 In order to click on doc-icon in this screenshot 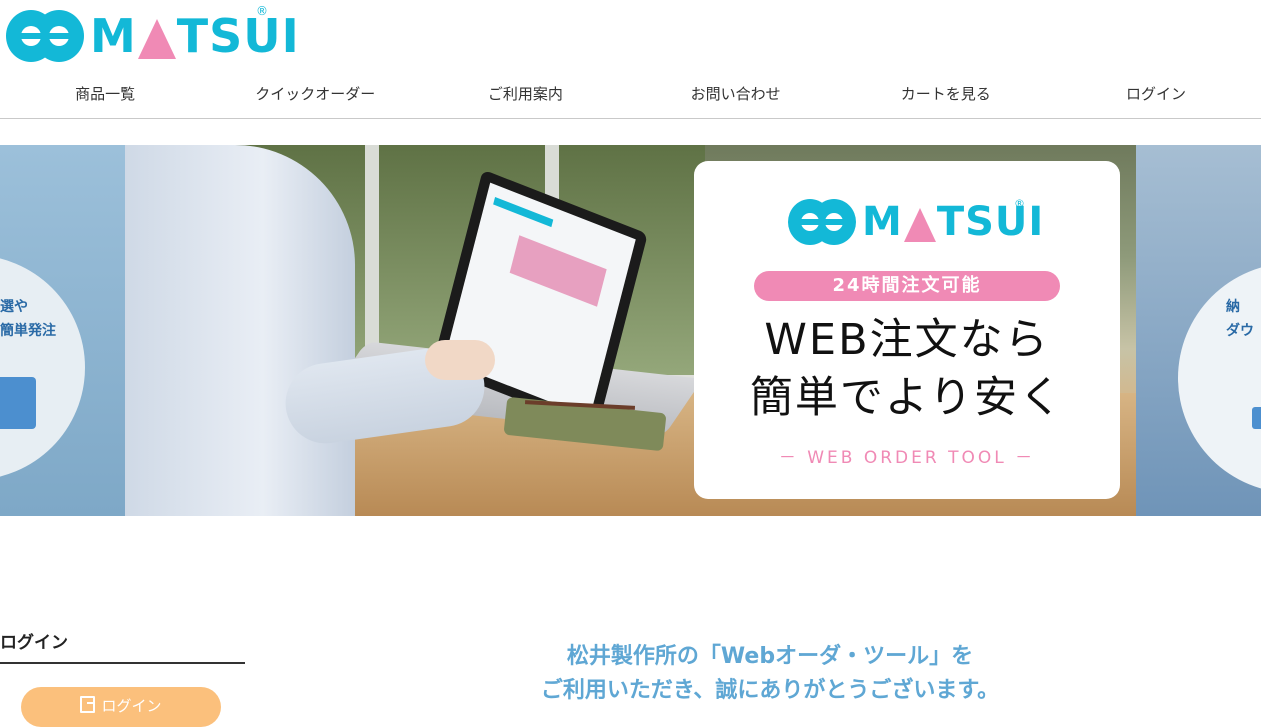, I will do `click(1256, 418)`.